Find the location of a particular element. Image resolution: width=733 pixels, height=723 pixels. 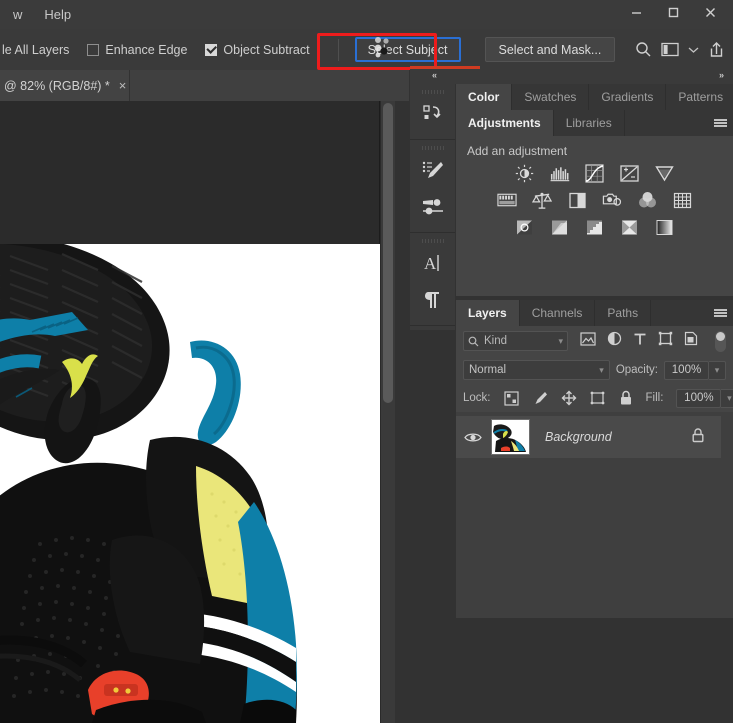

filter-type-icon is located at coordinates (640, 341).